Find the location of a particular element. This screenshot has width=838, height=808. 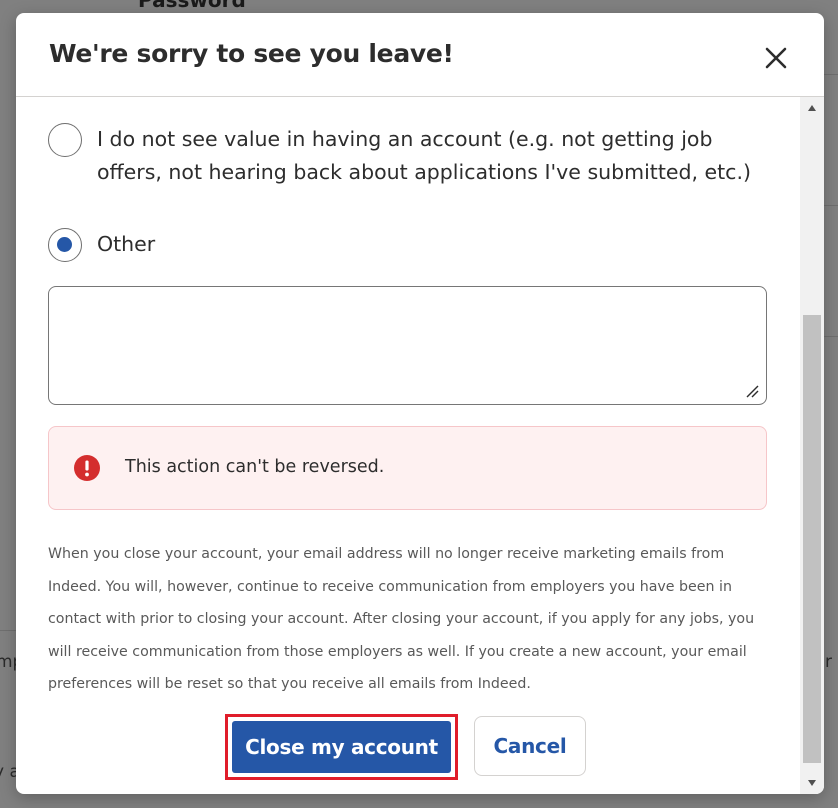

dialog-scrollbar is located at coordinates (812, 445).